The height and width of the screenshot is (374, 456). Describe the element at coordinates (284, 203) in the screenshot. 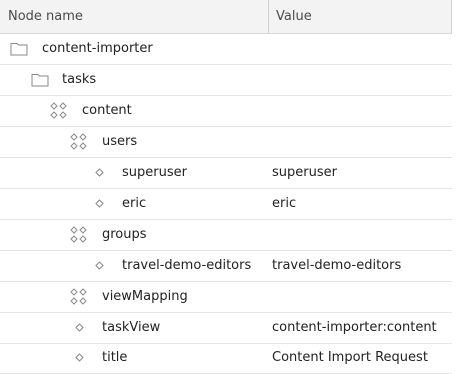

I see `node-value: eric` at that location.